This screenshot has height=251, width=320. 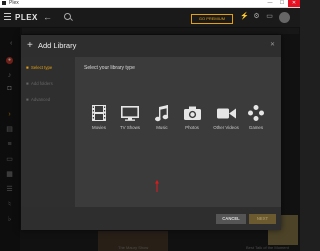 What do you see at coordinates (42, 67) in the screenshot?
I see `step-label: Select type` at bounding box center [42, 67].